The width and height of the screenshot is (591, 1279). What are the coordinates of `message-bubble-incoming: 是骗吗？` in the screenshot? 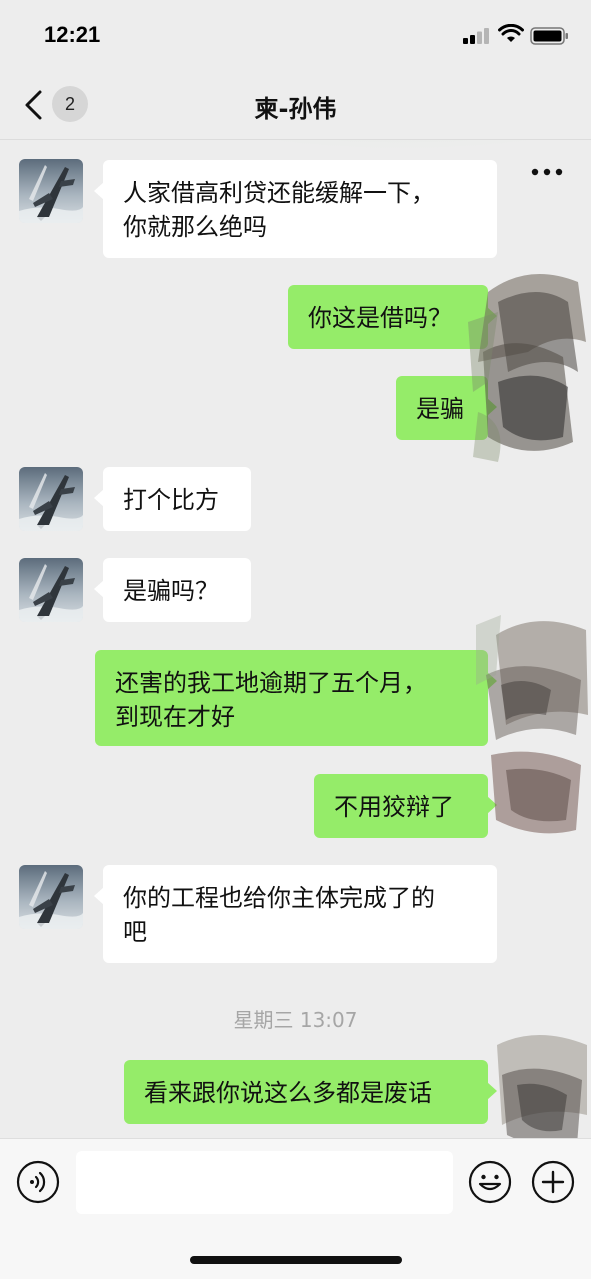 It's located at (172, 590).